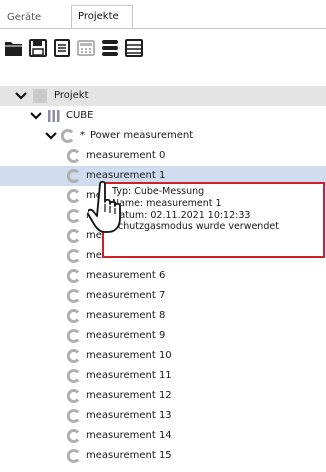  Describe the element at coordinates (67, 136) in the screenshot. I see `measurement-group-icon` at that location.